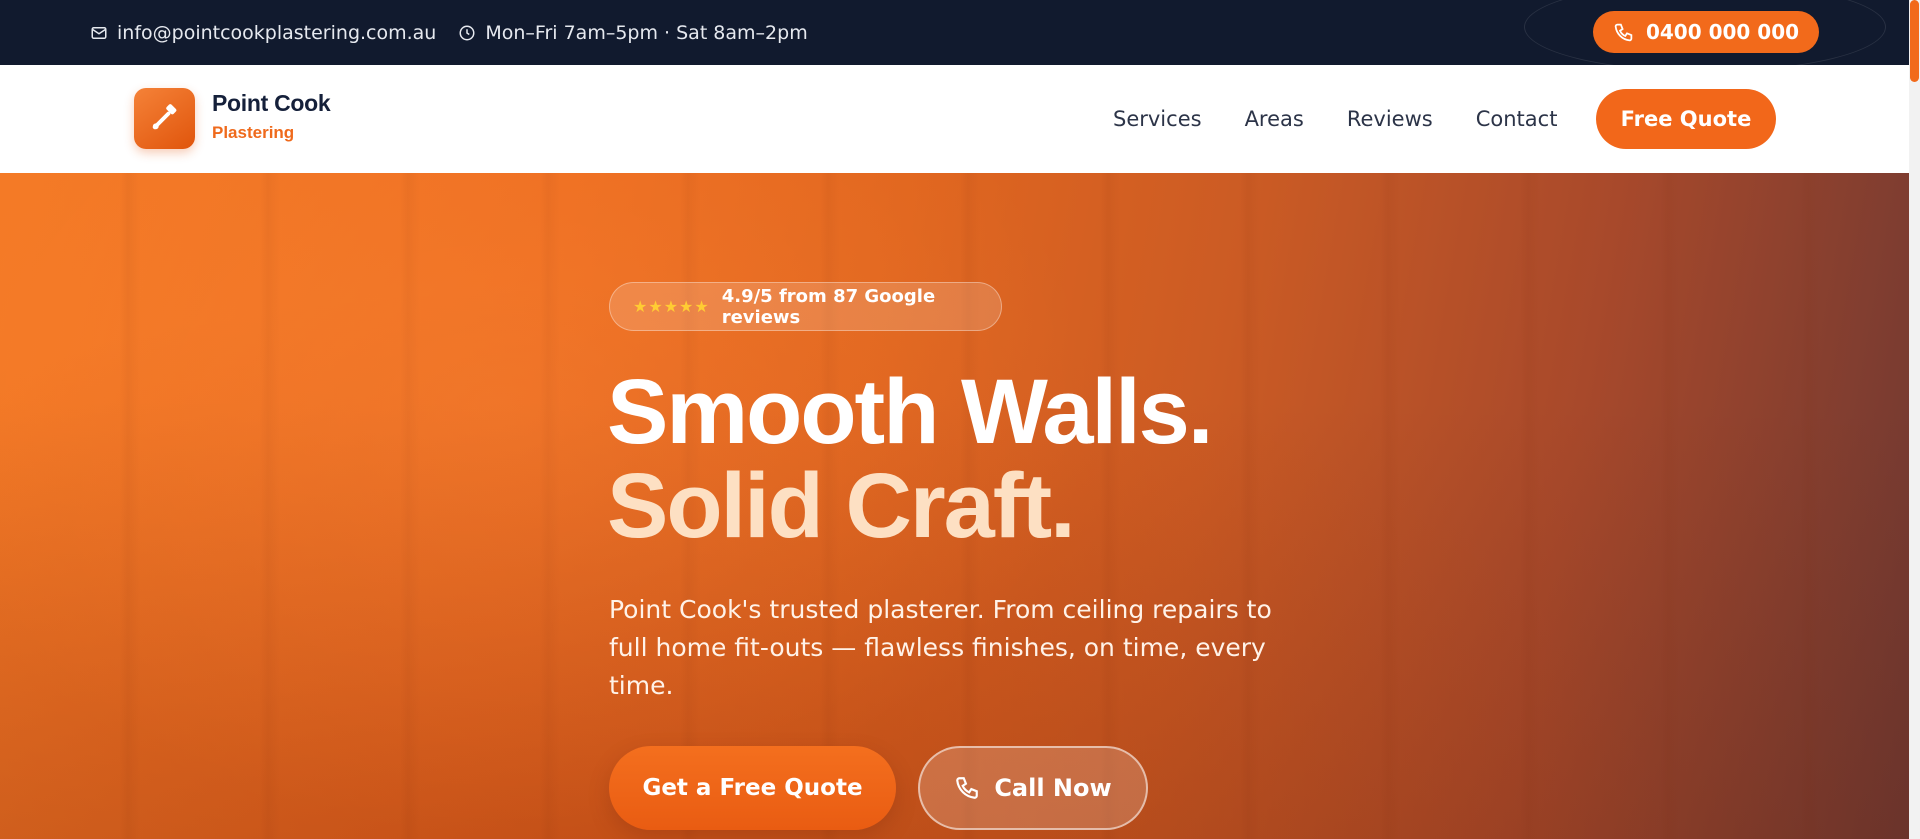 This screenshot has height=839, width=1920. What do you see at coordinates (1722, 32) in the screenshot?
I see `phone-number: 0400 000 000` at bounding box center [1722, 32].